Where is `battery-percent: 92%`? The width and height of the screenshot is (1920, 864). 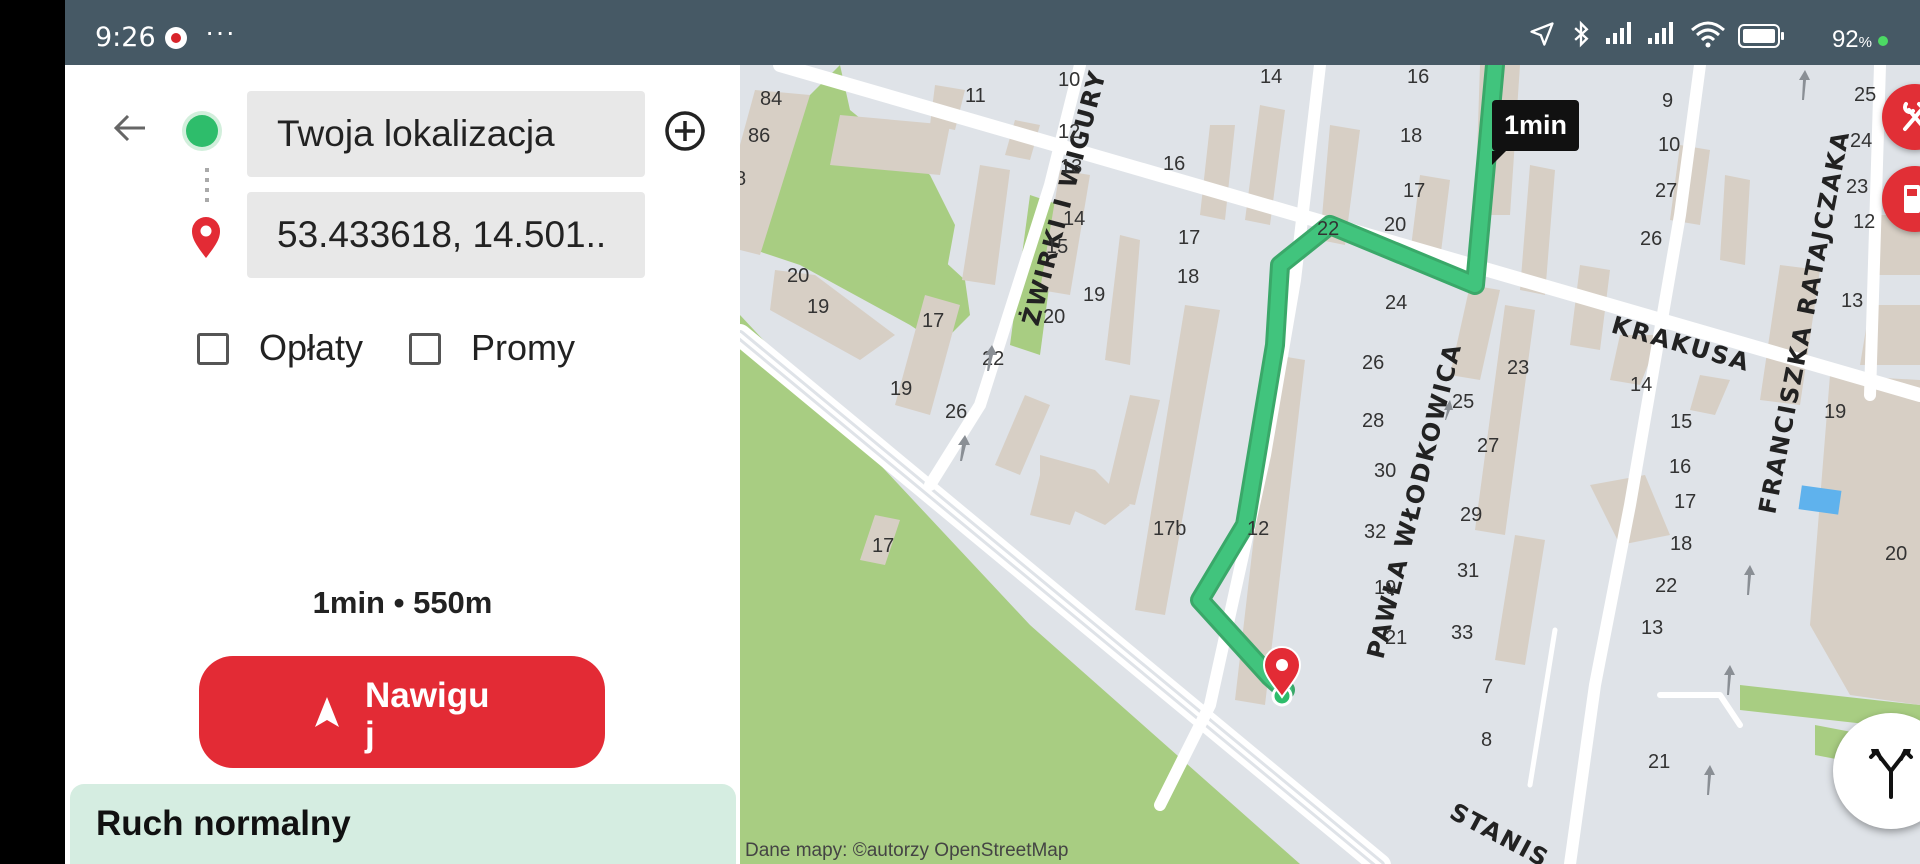
battery-percent: 92% is located at coordinates (1851, 39).